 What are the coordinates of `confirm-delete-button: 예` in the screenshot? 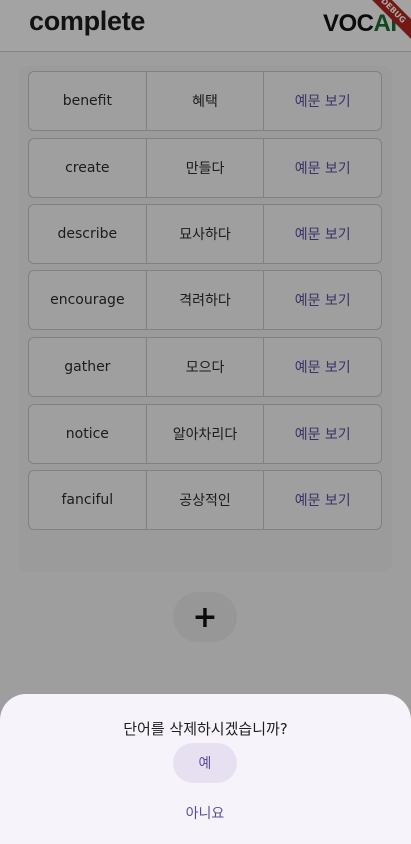 It's located at (205, 763).